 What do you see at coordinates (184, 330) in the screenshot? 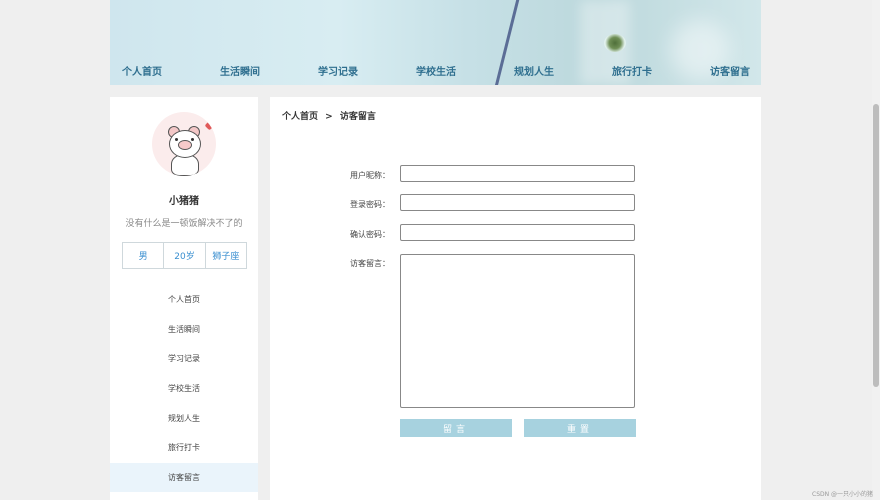
I see `sidebar-item-life: 生活瞬间` at bounding box center [184, 330].